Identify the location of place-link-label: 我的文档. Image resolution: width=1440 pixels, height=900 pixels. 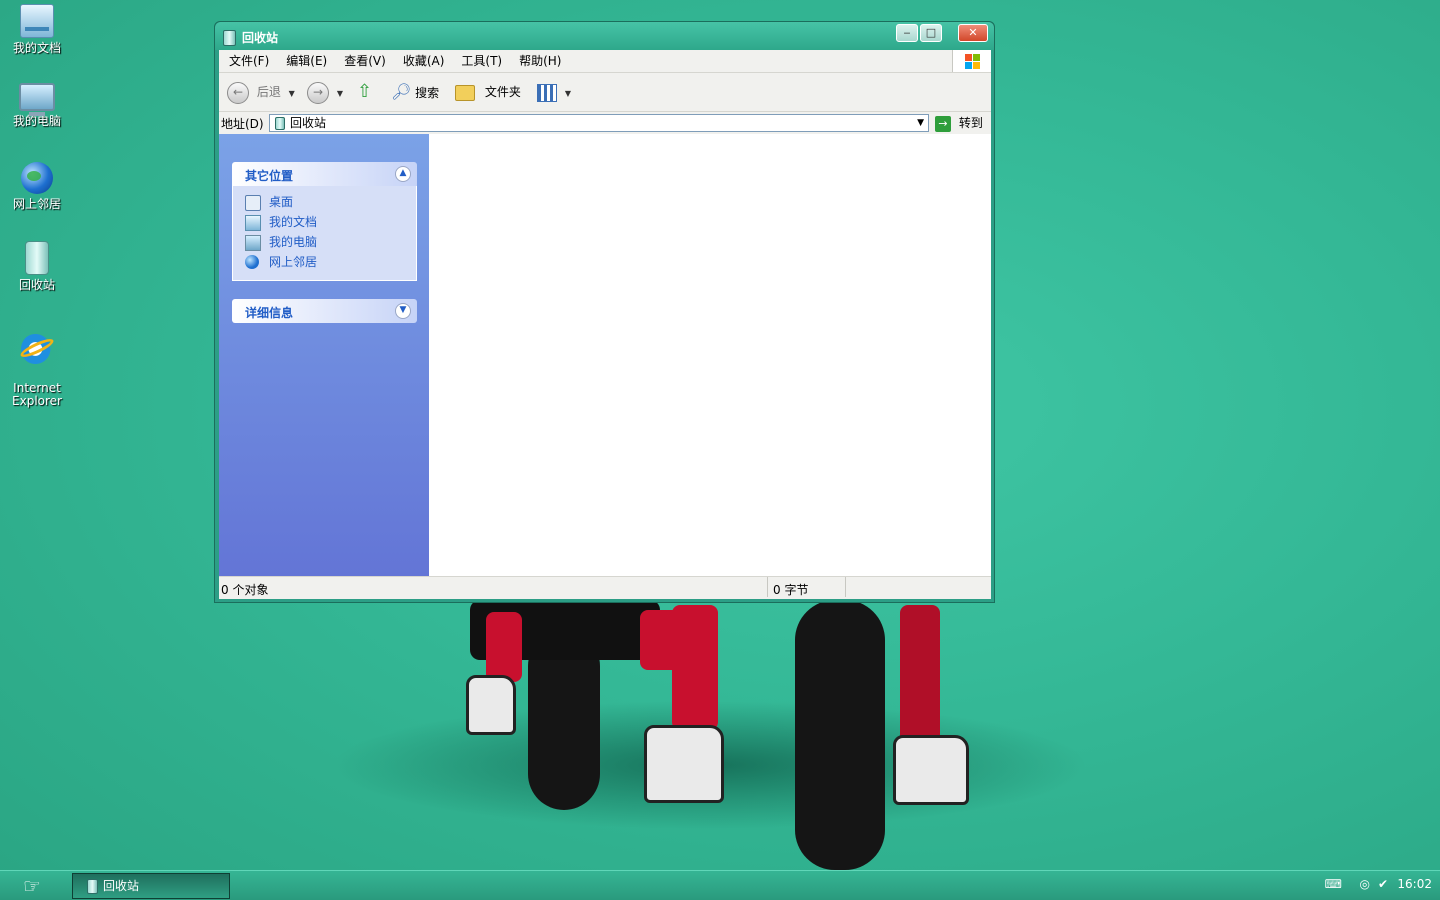
(293, 222).